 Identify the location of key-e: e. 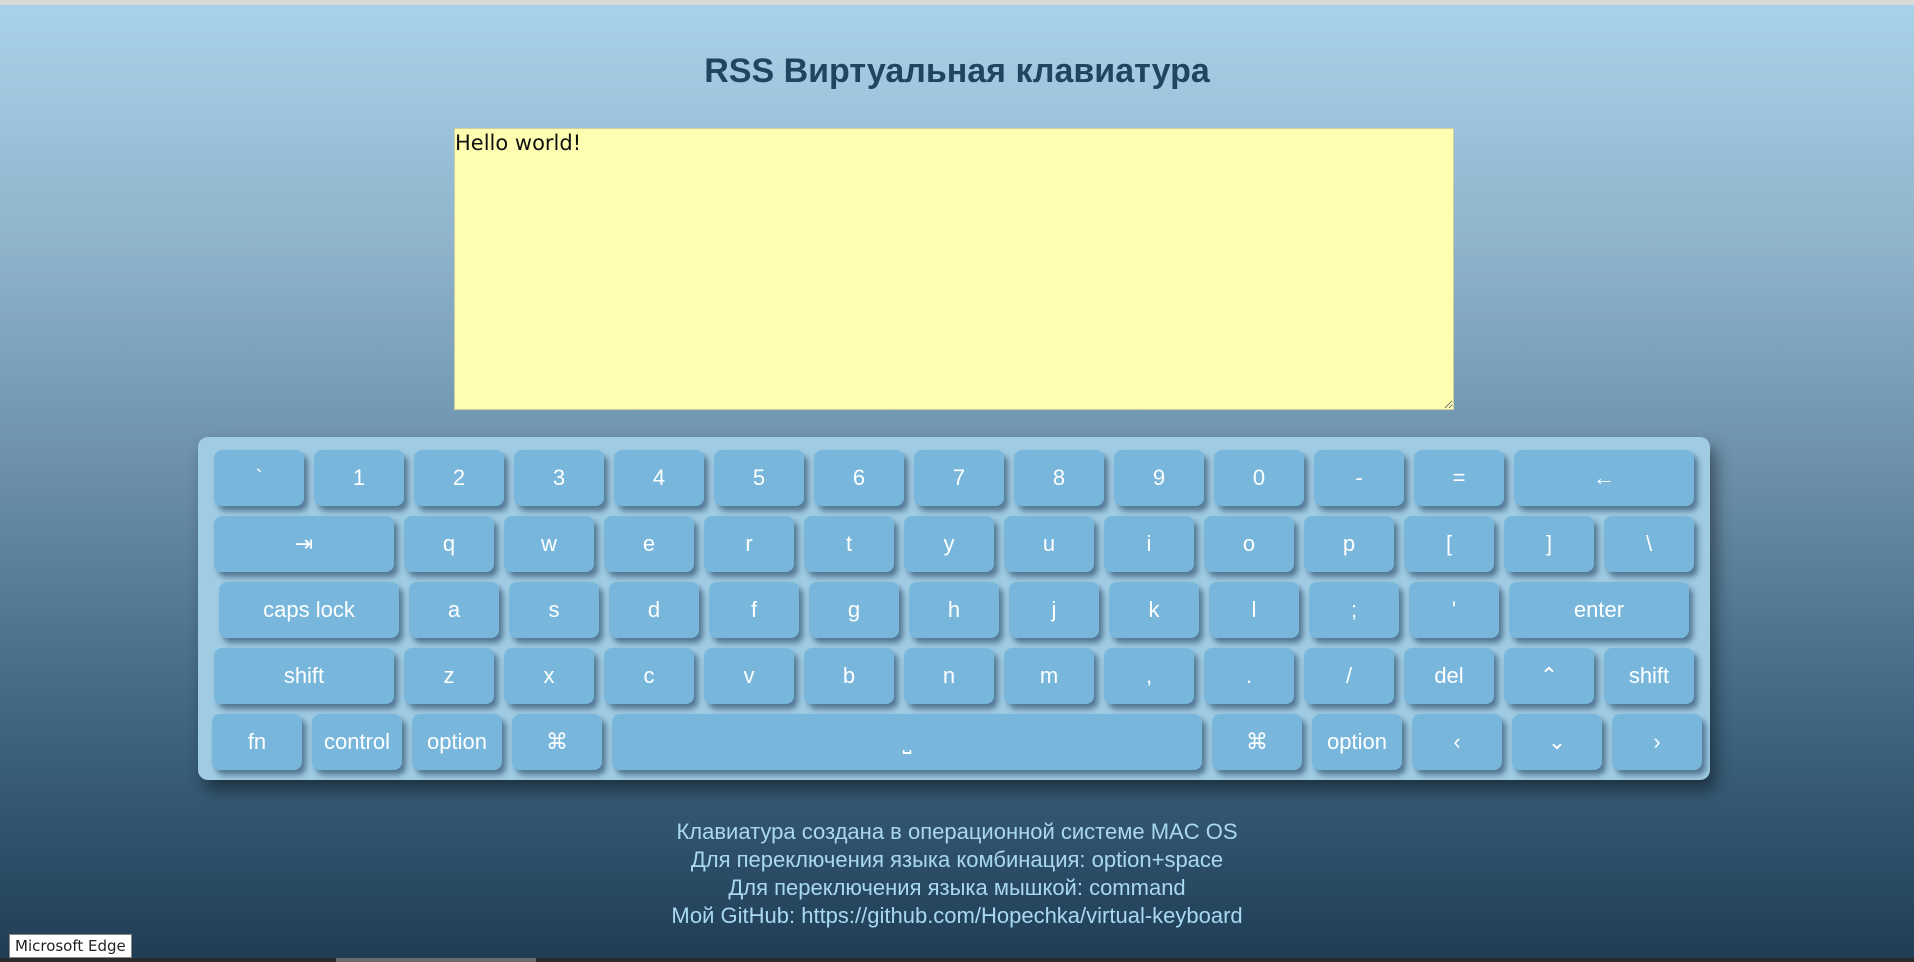
(649, 544).